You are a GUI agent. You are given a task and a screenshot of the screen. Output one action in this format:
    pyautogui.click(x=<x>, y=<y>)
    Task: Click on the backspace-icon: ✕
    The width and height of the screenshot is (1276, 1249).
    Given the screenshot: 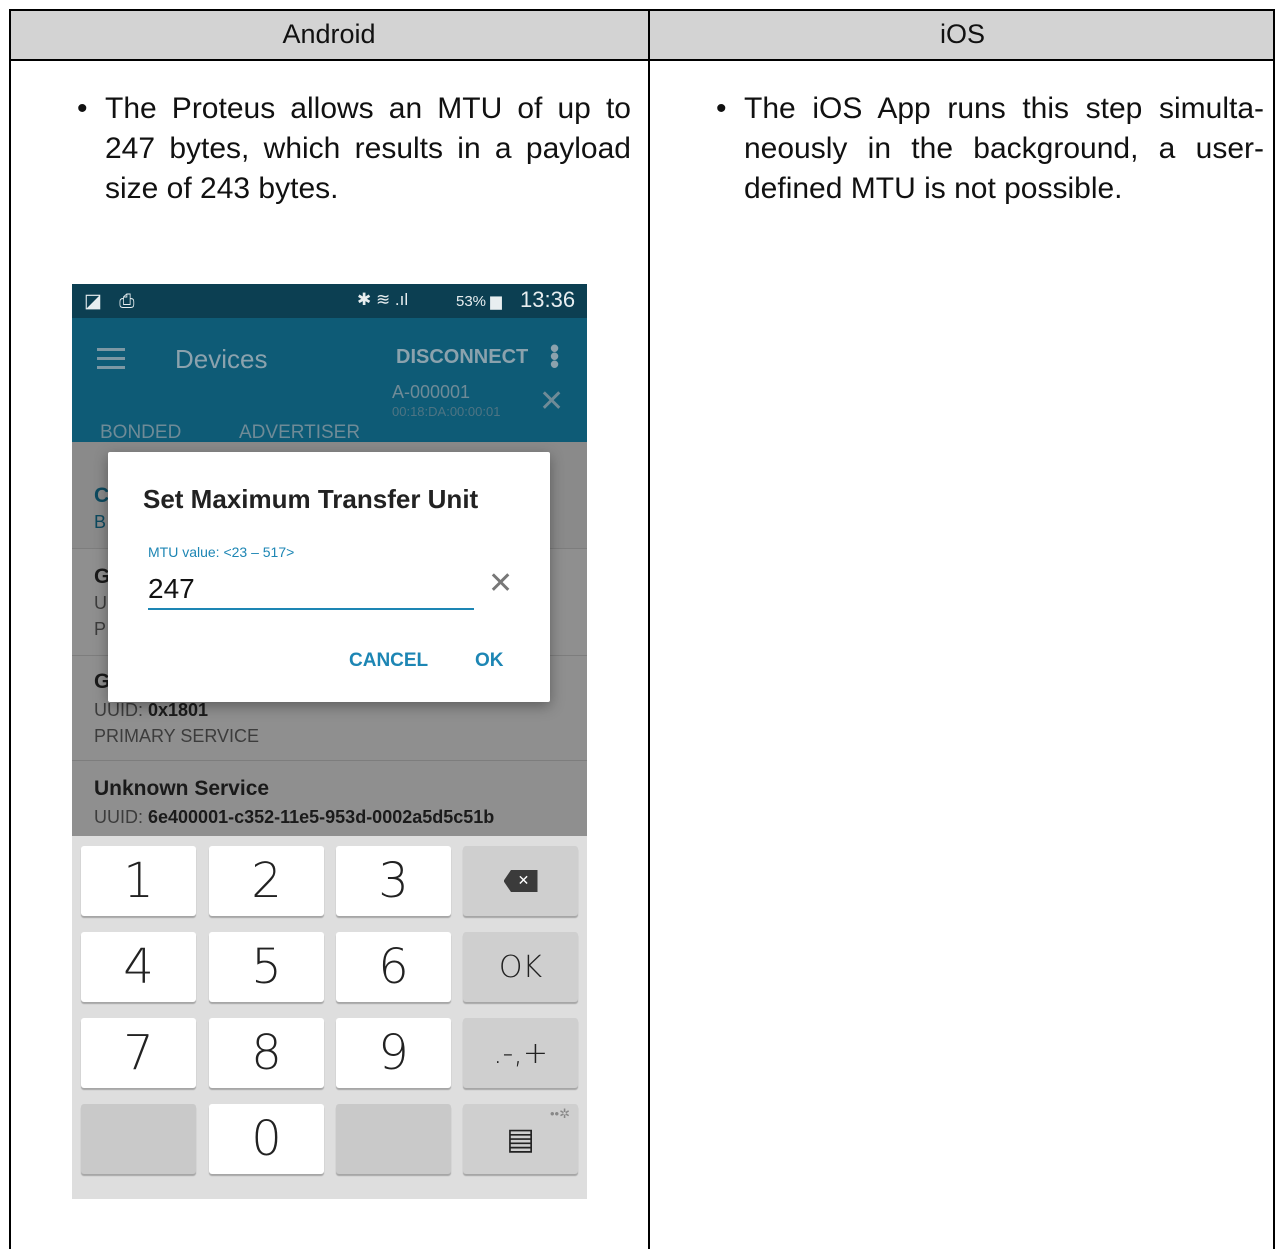 What is the action you would take?
    pyautogui.click(x=520, y=881)
    